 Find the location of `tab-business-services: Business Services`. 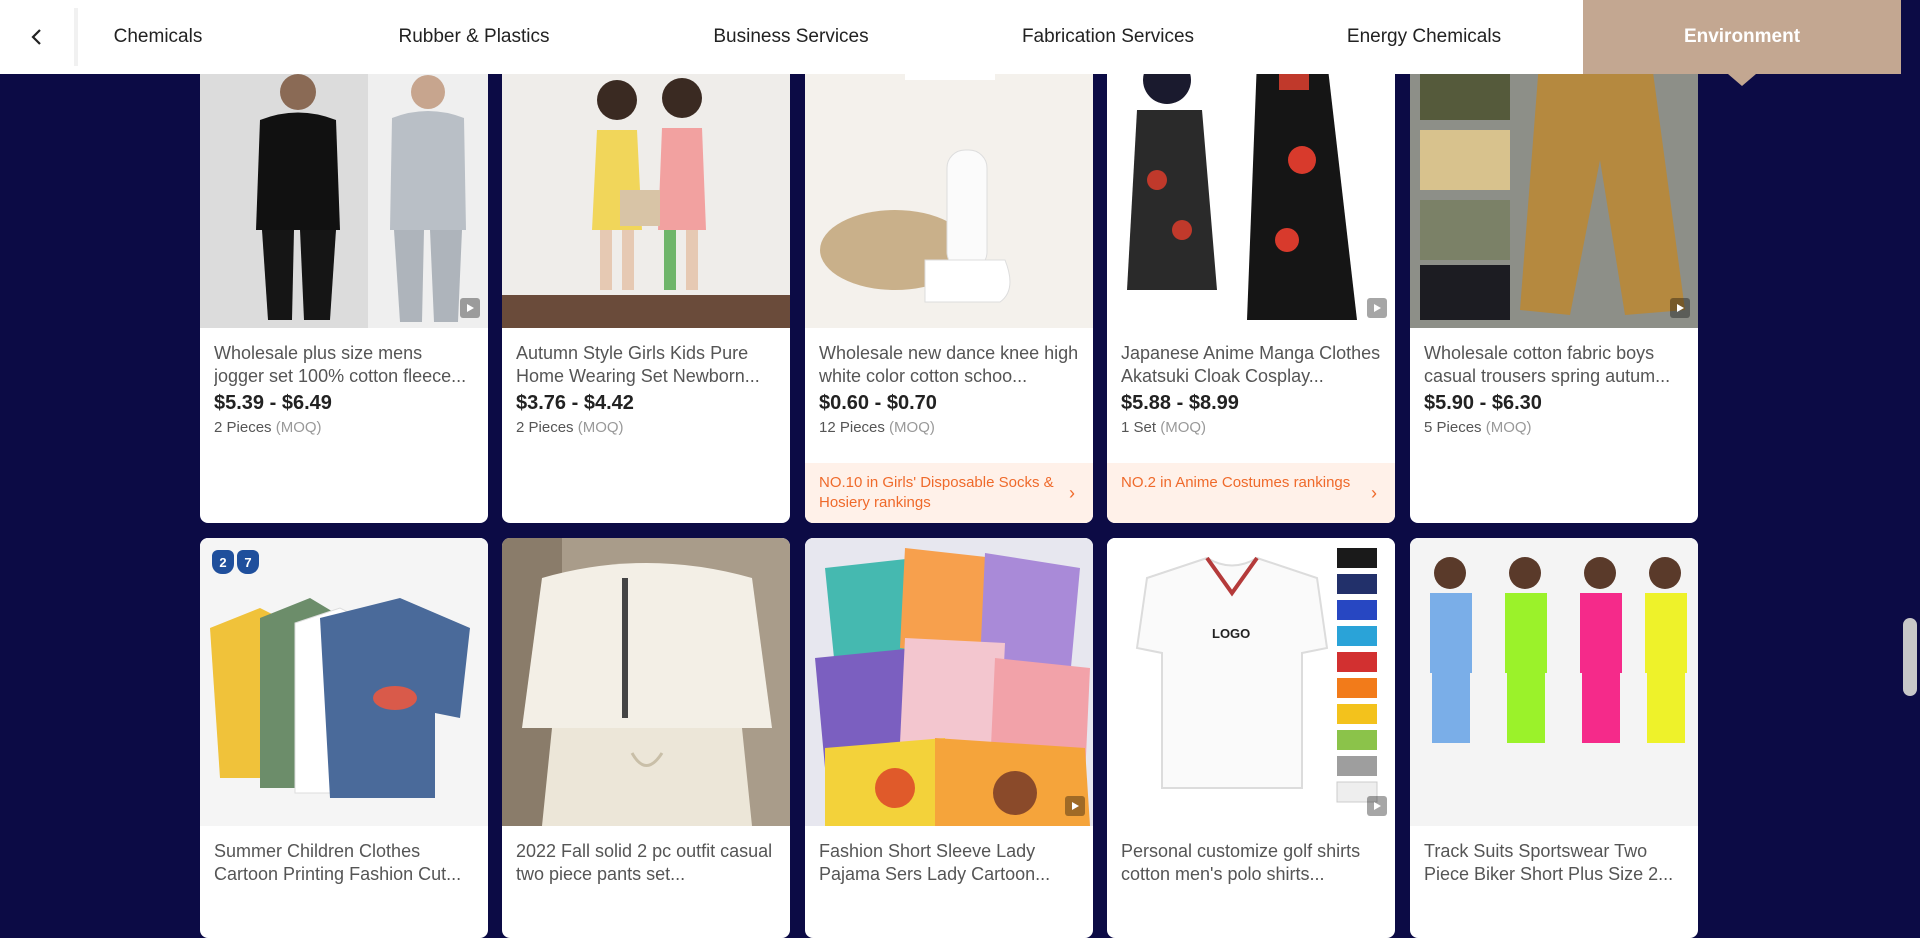

tab-business-services: Business Services is located at coordinates (791, 37).